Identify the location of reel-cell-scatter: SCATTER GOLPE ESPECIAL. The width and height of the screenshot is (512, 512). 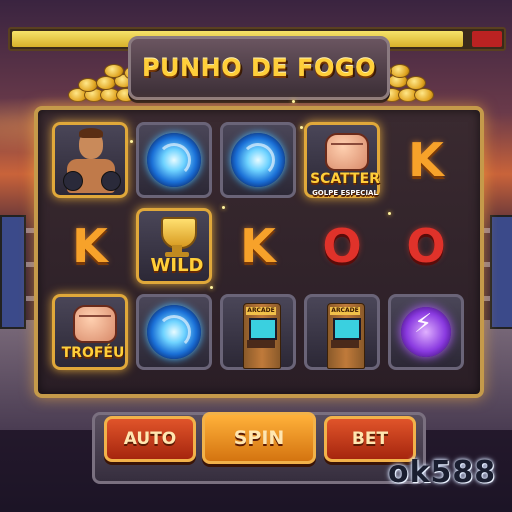
(342, 160).